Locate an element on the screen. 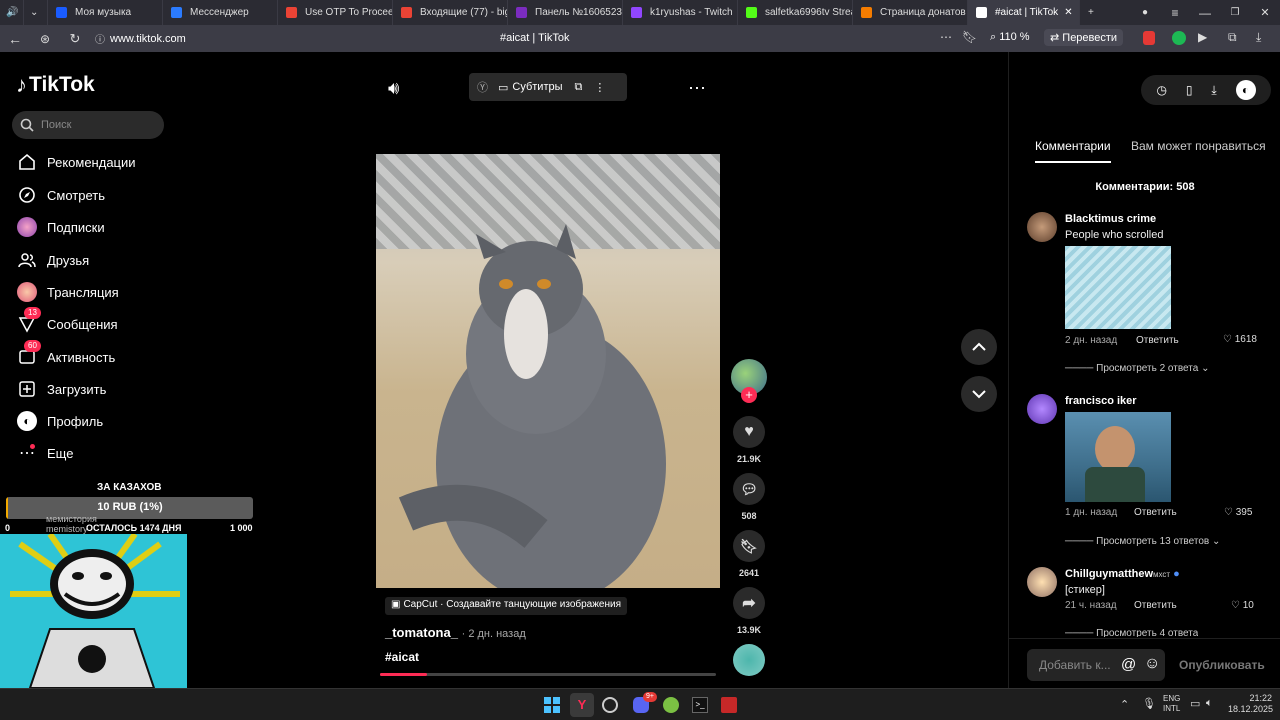  browser-tab: Мессенджер is located at coordinates (220, 12).